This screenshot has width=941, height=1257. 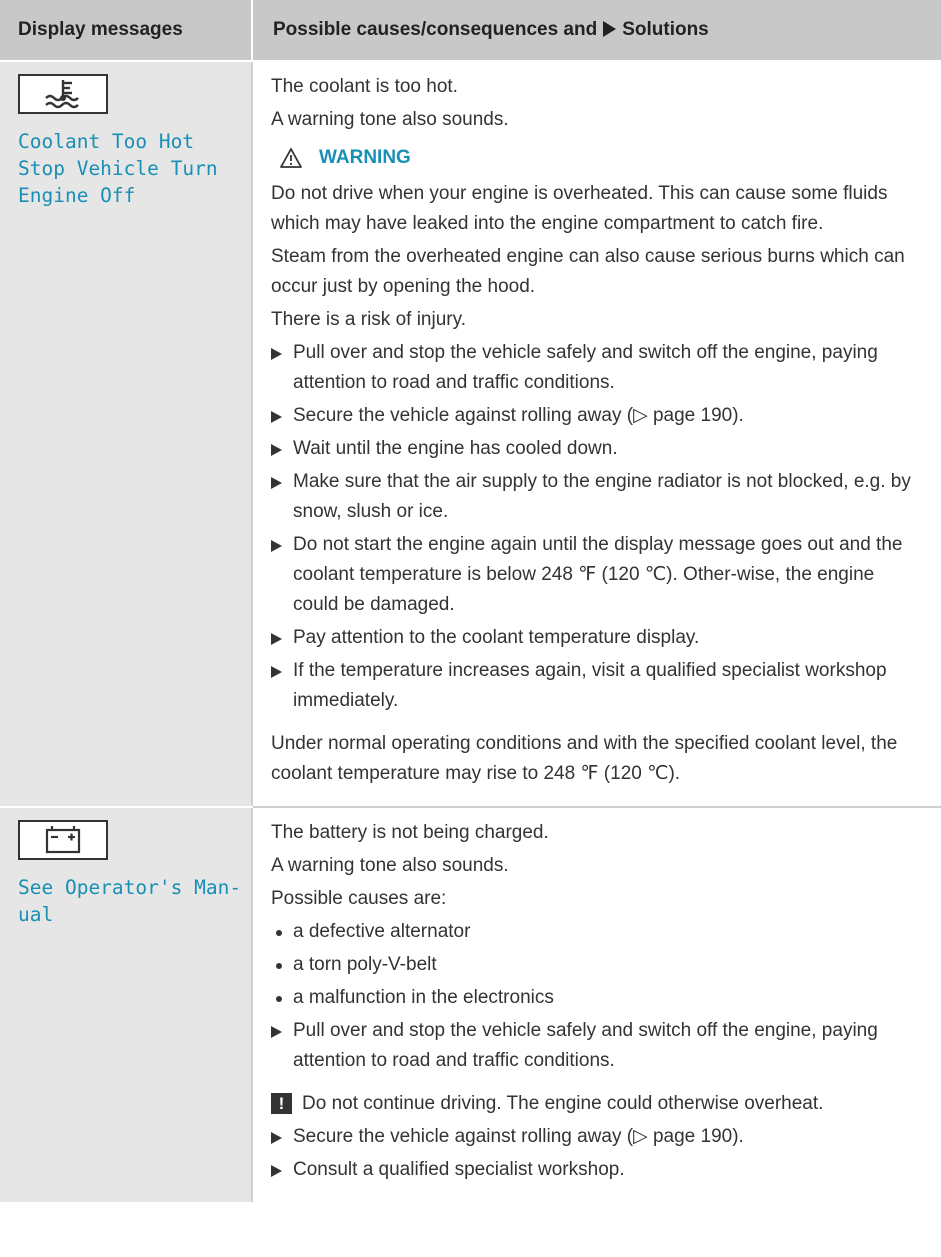 What do you see at coordinates (597, 998) in the screenshot?
I see `cause-item: a malfunction in the electronics` at bounding box center [597, 998].